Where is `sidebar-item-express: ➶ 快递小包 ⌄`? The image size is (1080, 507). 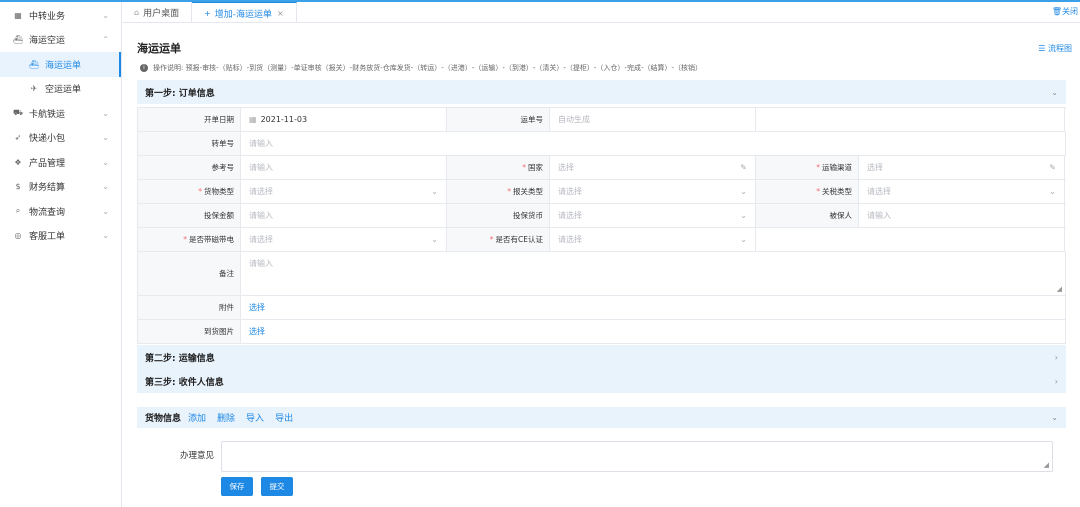 sidebar-item-express: ➶ 快递小包 ⌄ is located at coordinates (60, 138).